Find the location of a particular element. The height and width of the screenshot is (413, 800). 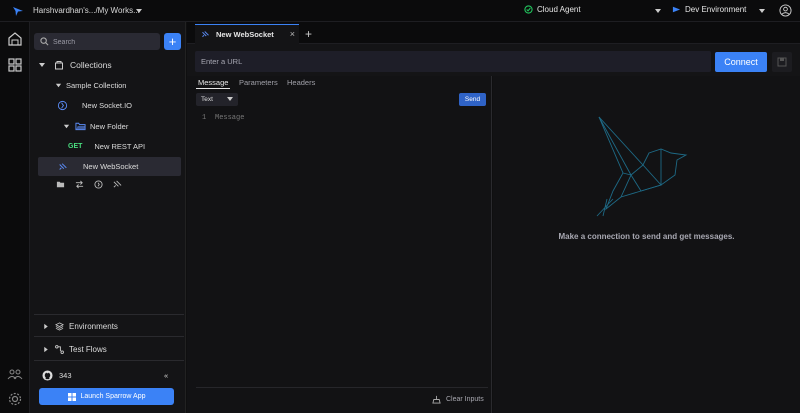

windows-icon is located at coordinates (71, 396).